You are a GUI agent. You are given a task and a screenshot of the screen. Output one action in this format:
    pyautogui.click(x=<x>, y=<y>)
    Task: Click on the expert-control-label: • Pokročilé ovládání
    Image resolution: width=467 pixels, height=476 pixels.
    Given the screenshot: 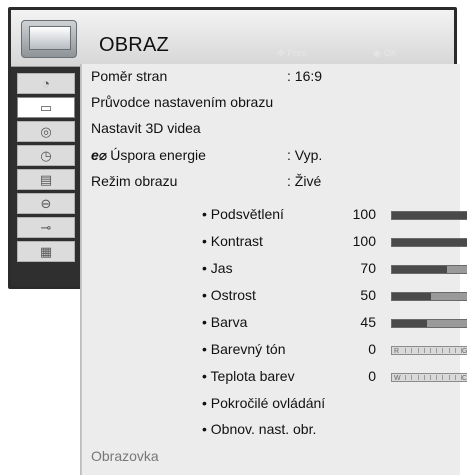 What is the action you would take?
    pyautogui.click(x=264, y=403)
    